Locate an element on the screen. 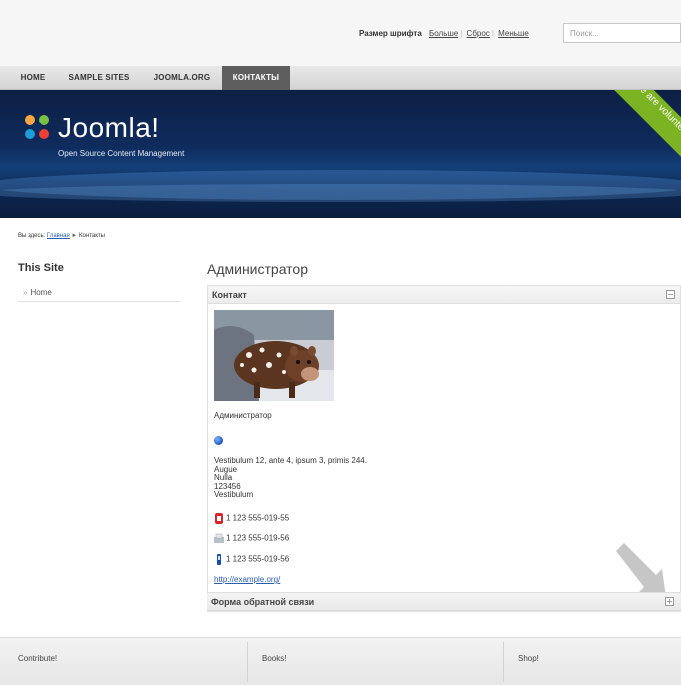 This screenshot has height=685, width=681. contact-telephone: 1 123 555-019-55 is located at coordinates (251, 518).